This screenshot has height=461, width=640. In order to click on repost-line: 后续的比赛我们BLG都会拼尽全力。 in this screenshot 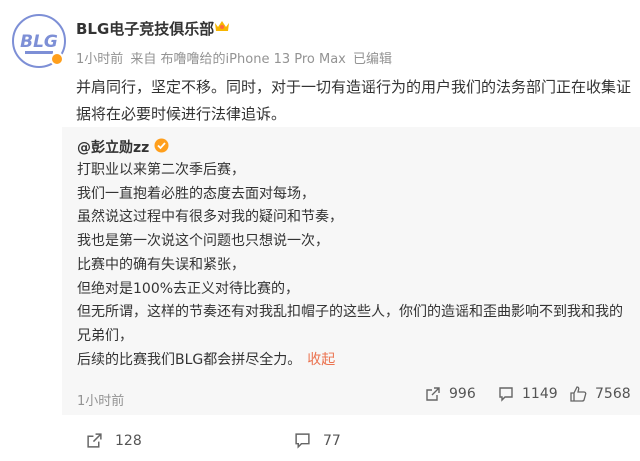, I will do `click(189, 359)`.